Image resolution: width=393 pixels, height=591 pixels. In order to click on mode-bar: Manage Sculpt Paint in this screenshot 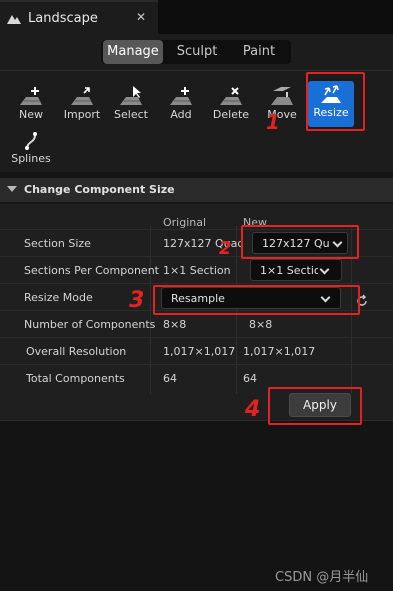, I will do `click(196, 52)`.